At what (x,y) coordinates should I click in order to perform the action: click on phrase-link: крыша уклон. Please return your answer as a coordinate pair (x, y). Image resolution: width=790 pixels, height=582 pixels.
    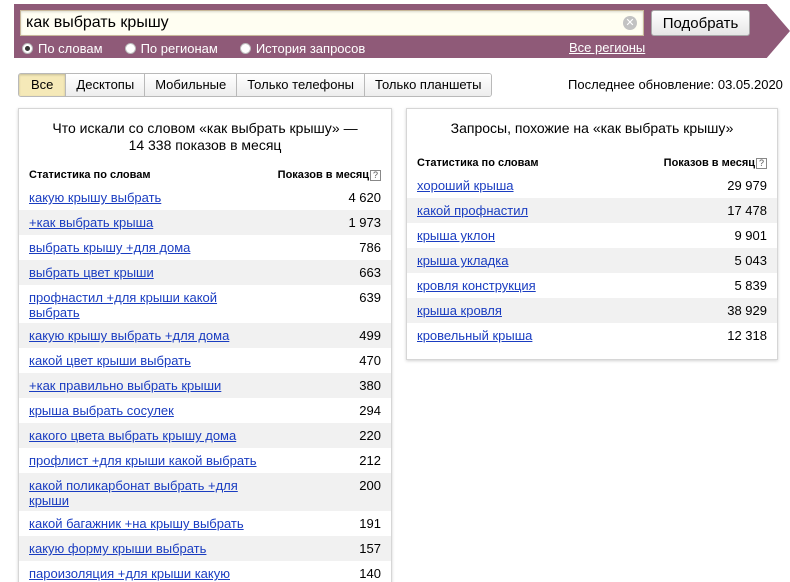
    Looking at the image, I should click on (456, 235).